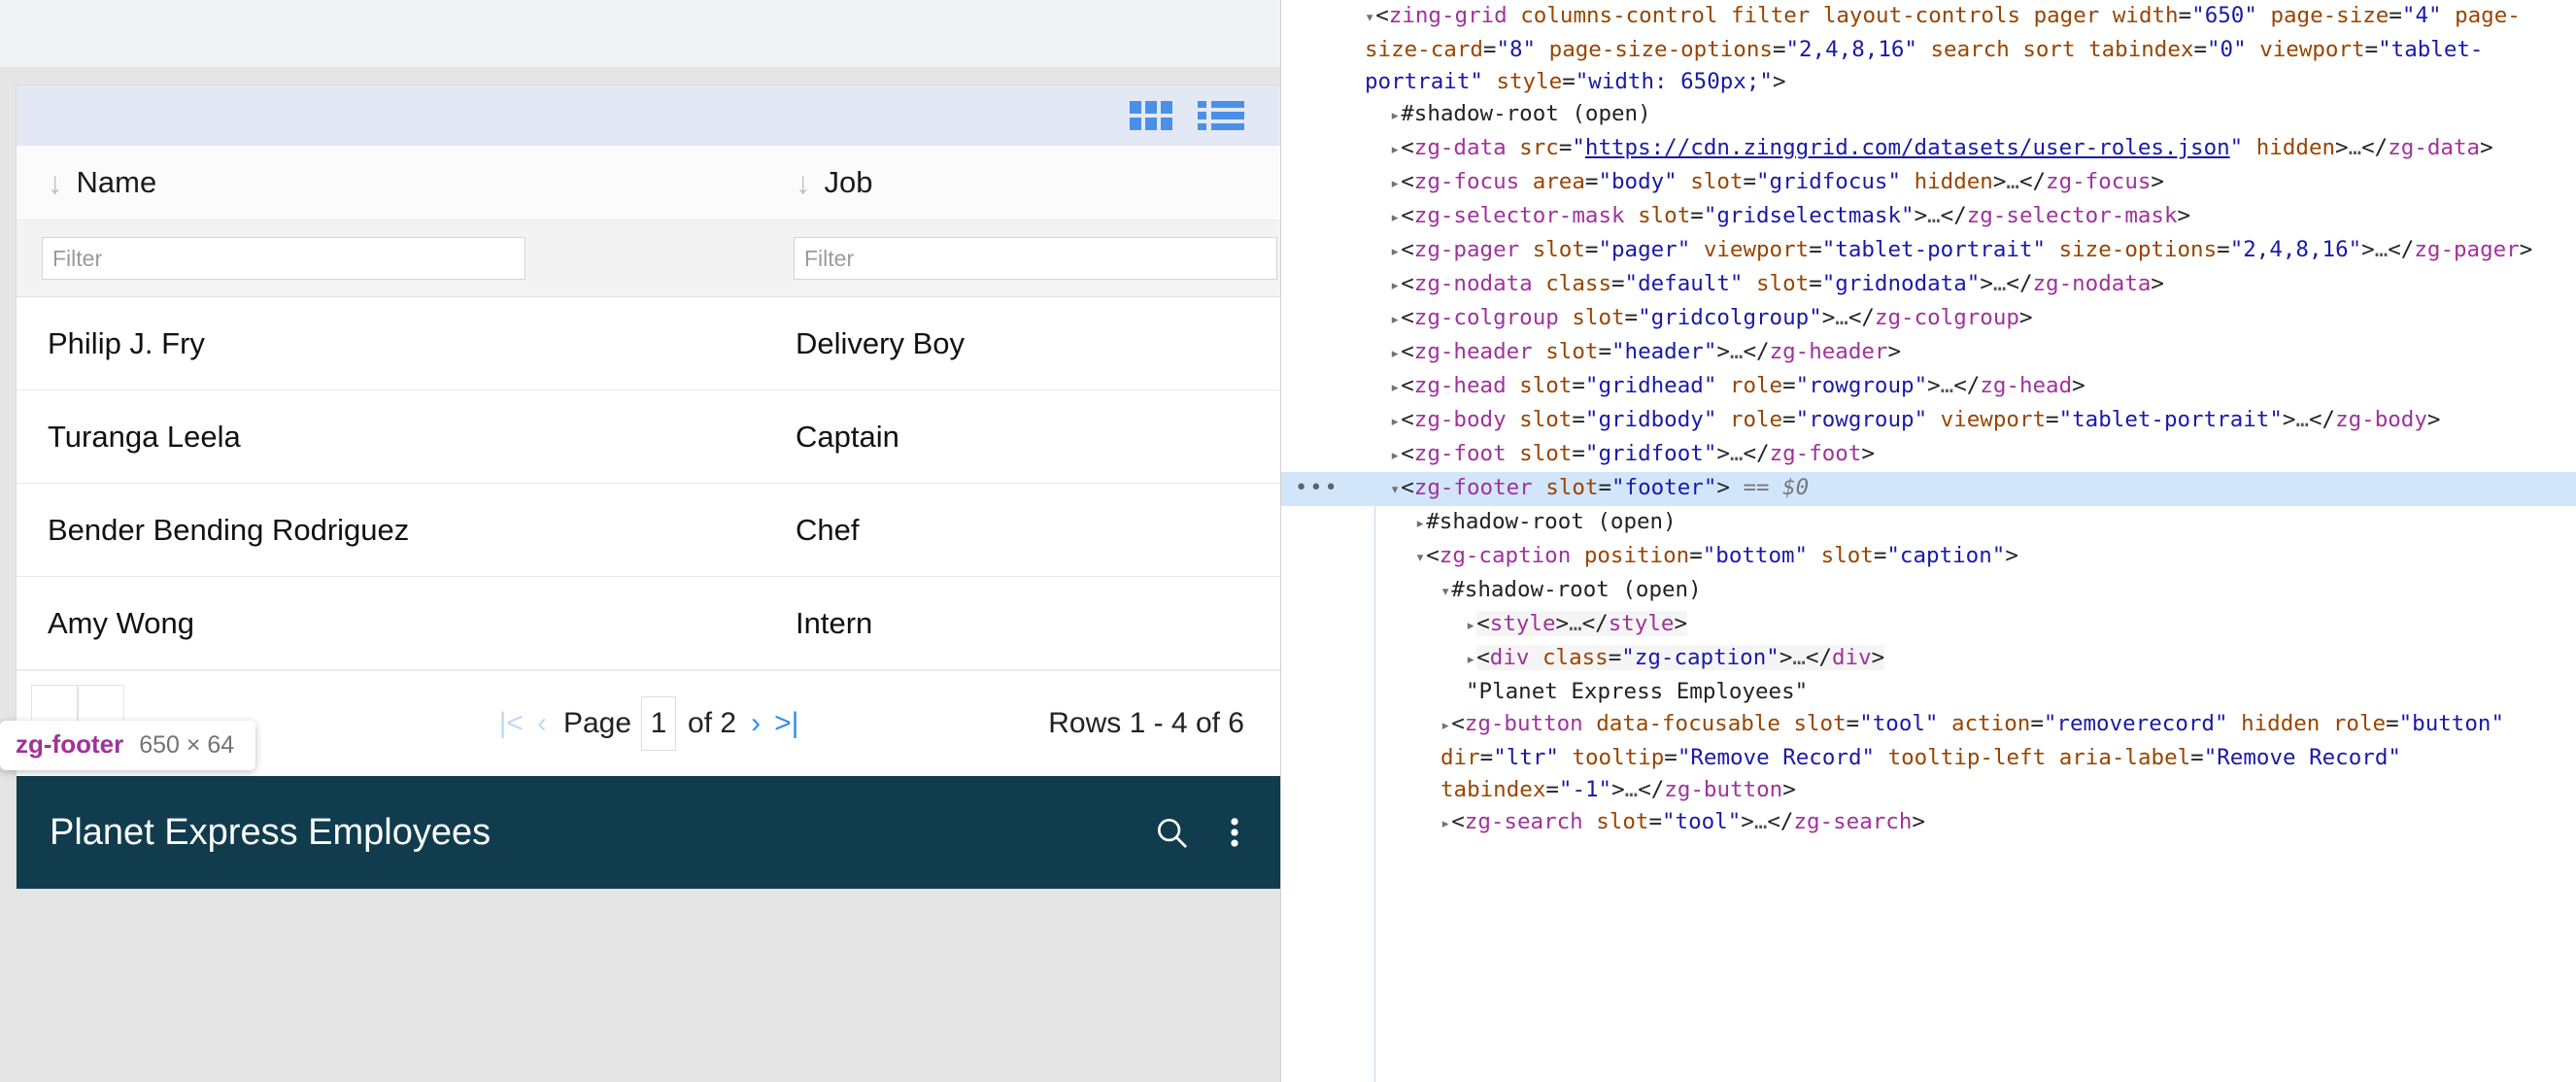 The image size is (2576, 1082). What do you see at coordinates (659, 723) in the screenshot?
I see `pager-page-input` at bounding box center [659, 723].